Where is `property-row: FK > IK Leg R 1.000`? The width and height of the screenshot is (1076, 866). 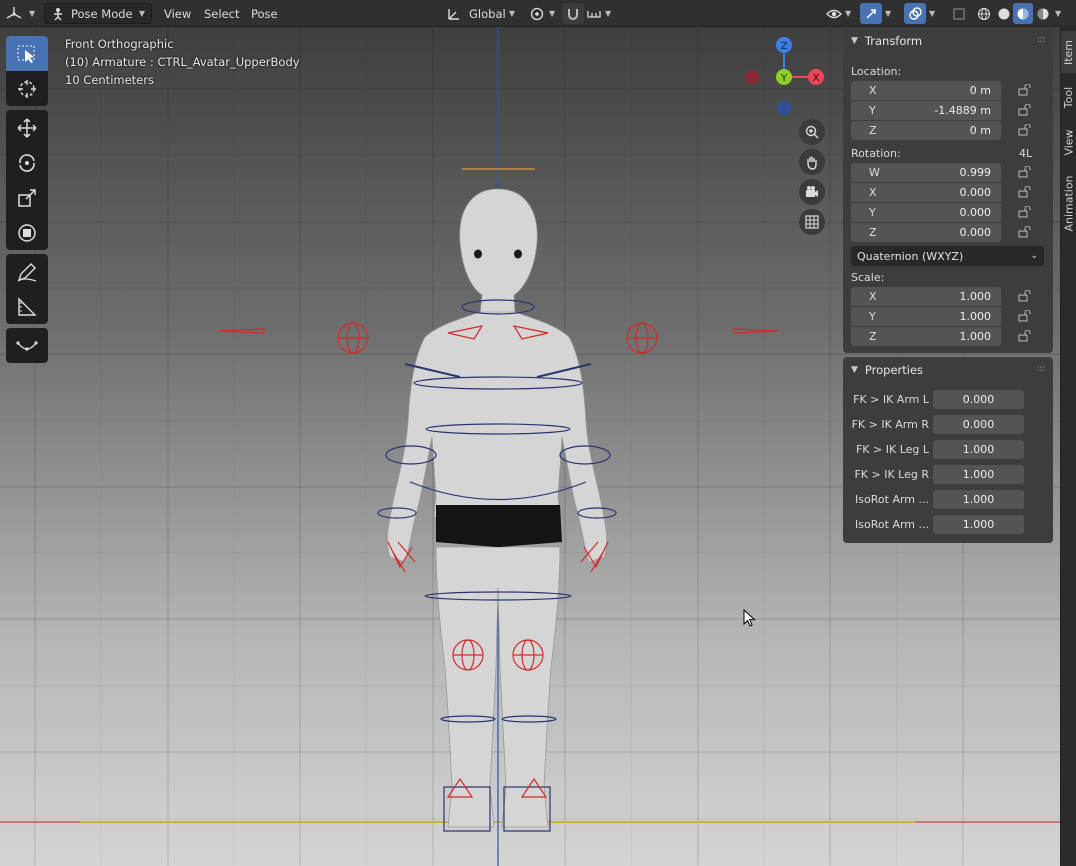
property-row: FK > IK Leg R 1.000 is located at coordinates (948, 474).